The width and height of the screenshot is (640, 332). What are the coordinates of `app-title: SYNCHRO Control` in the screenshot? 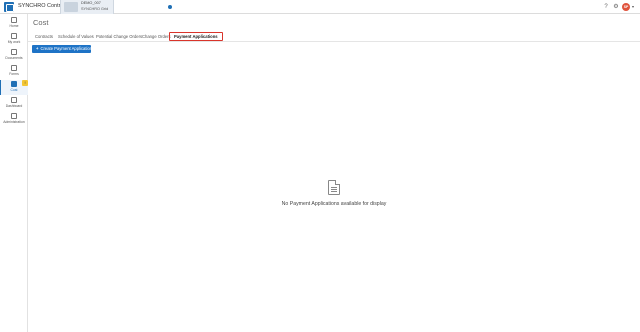 It's located at (41, 6).